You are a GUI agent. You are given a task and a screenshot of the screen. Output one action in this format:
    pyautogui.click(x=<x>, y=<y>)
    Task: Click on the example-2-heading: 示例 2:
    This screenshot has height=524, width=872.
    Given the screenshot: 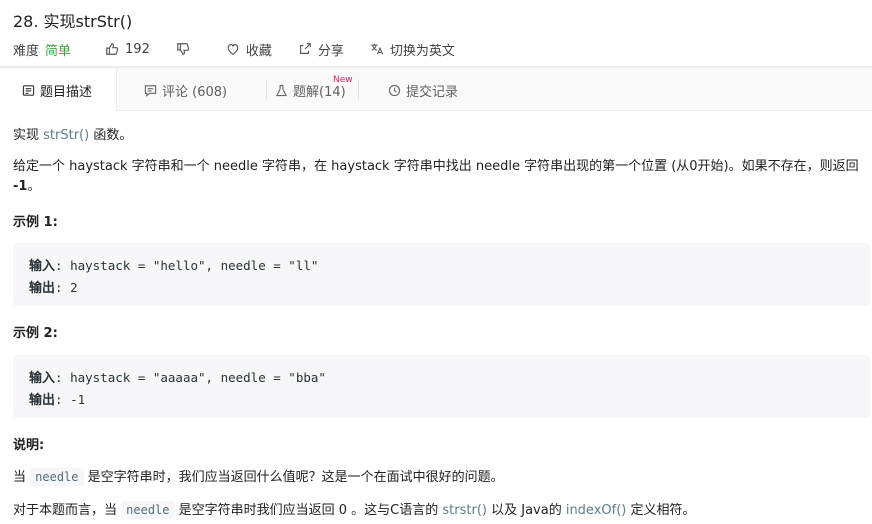 What is the action you would take?
    pyautogui.click(x=35, y=333)
    